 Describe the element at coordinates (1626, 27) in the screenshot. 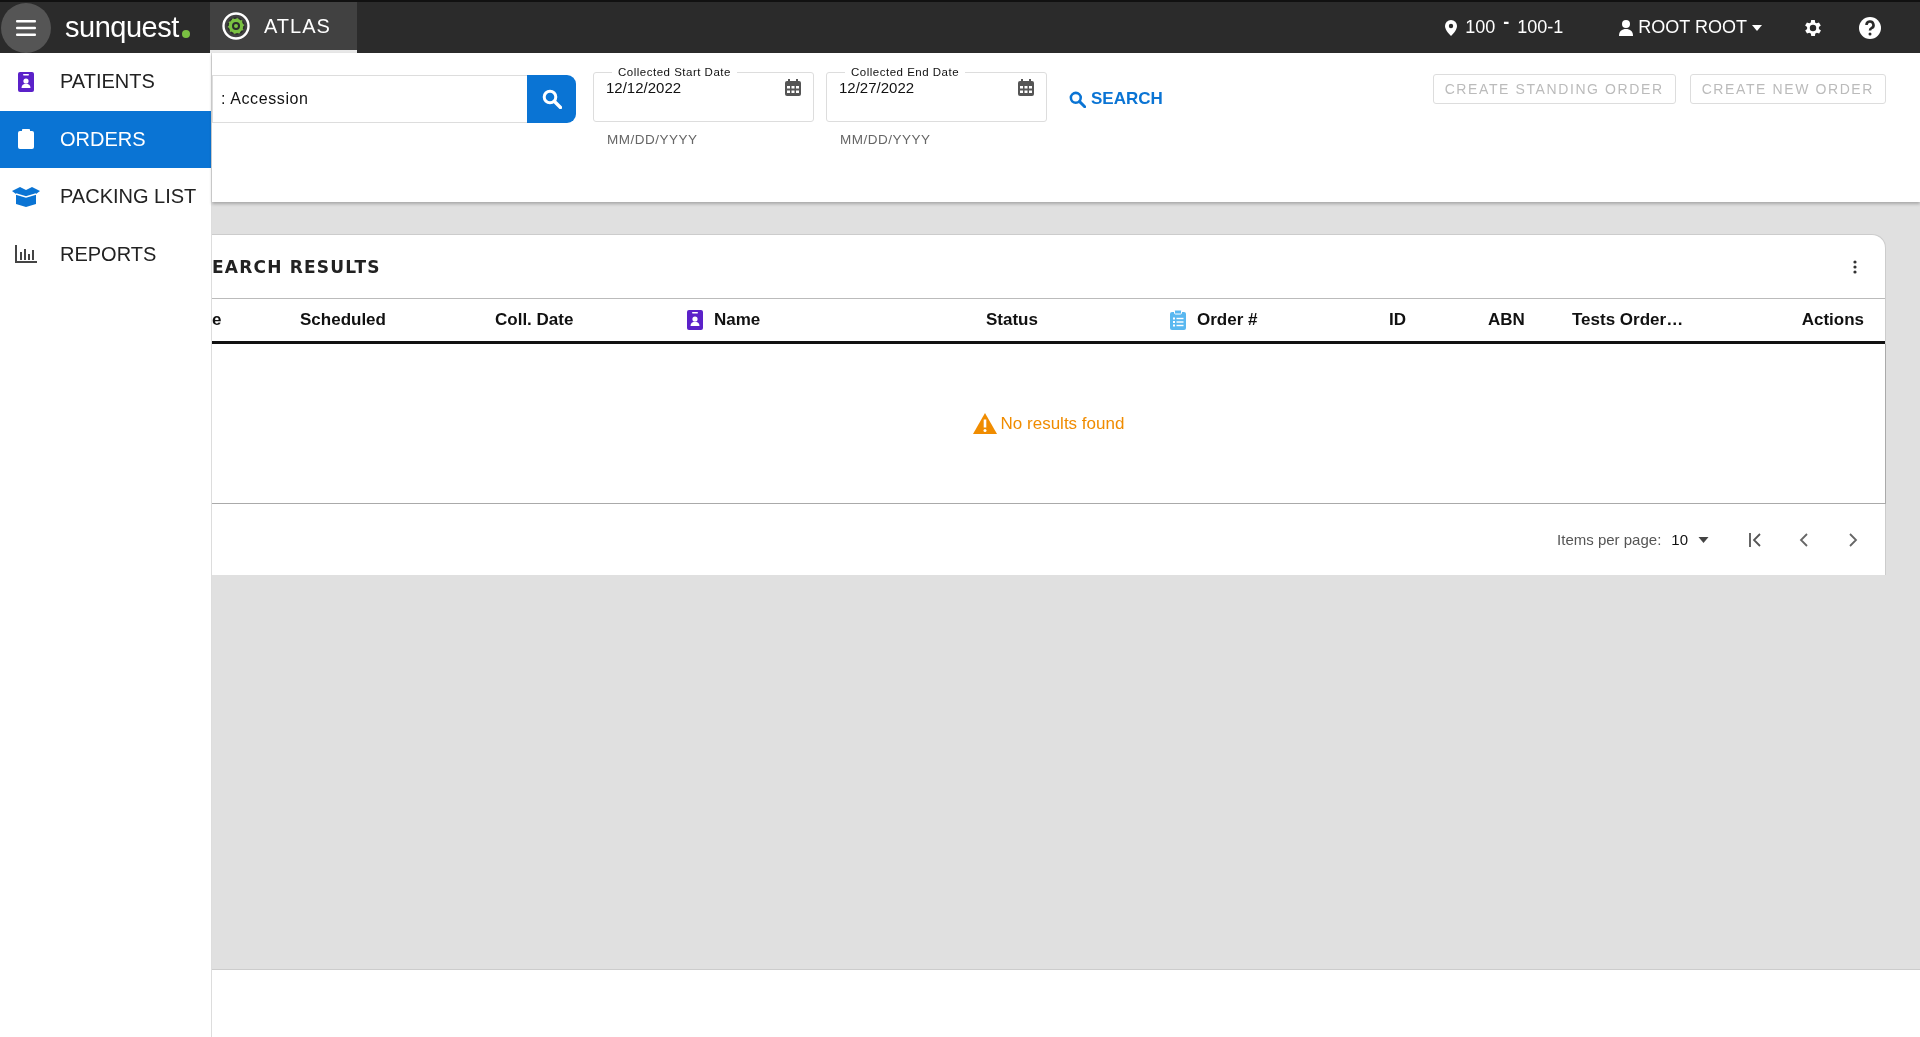

I see `person-icon` at that location.